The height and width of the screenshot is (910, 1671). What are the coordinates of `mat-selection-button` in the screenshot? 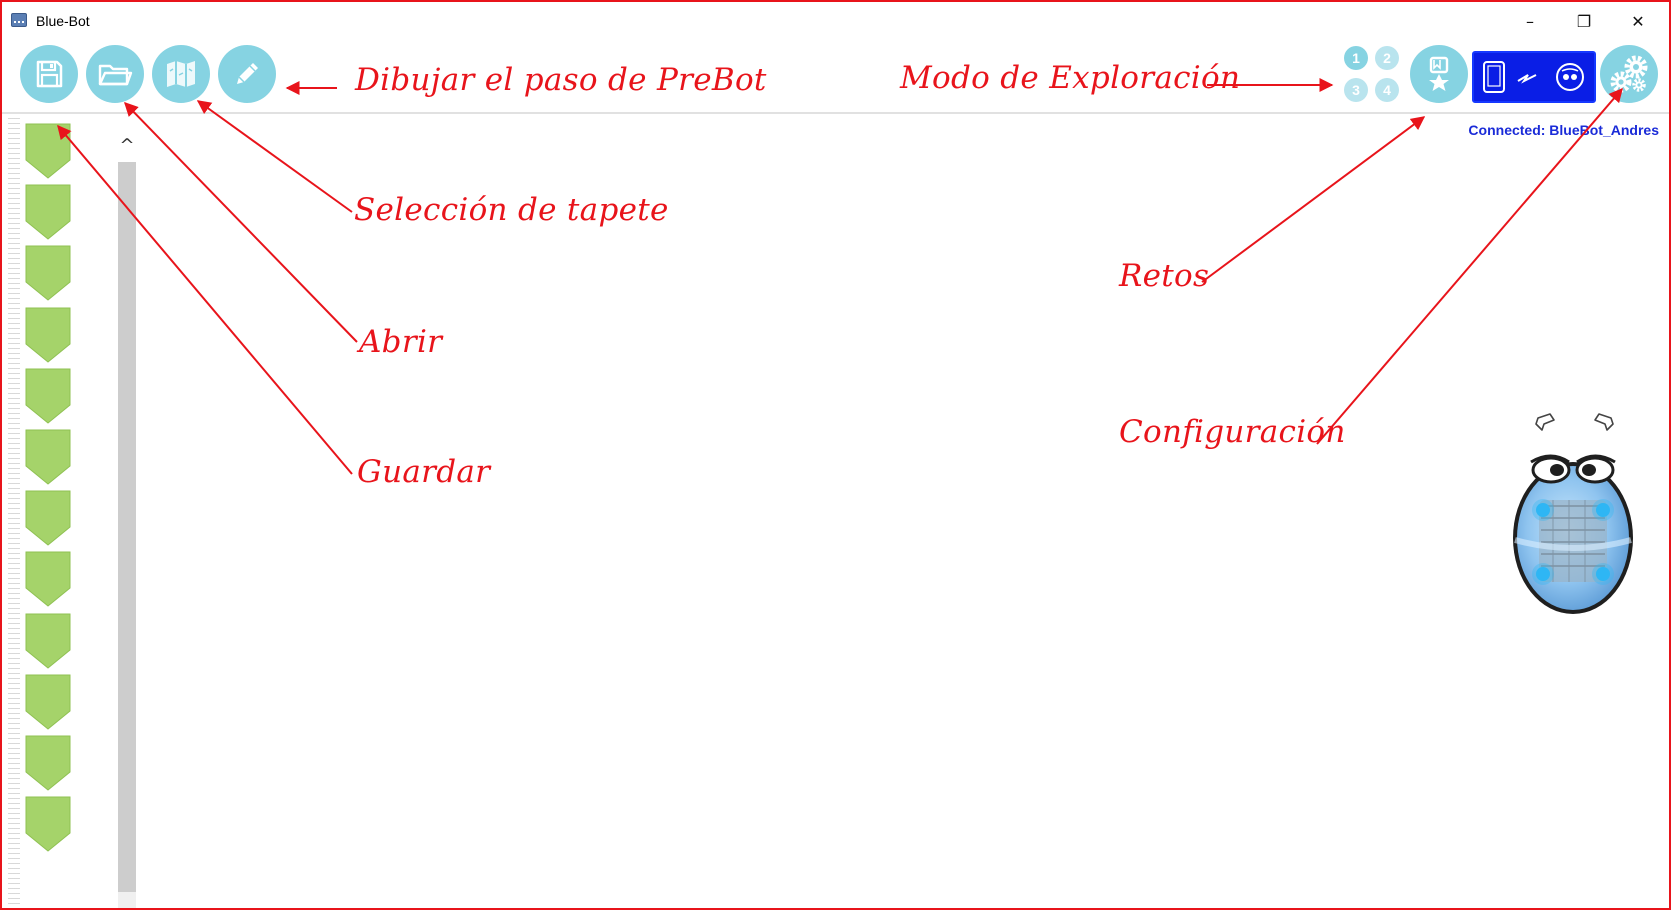 It's located at (181, 74).